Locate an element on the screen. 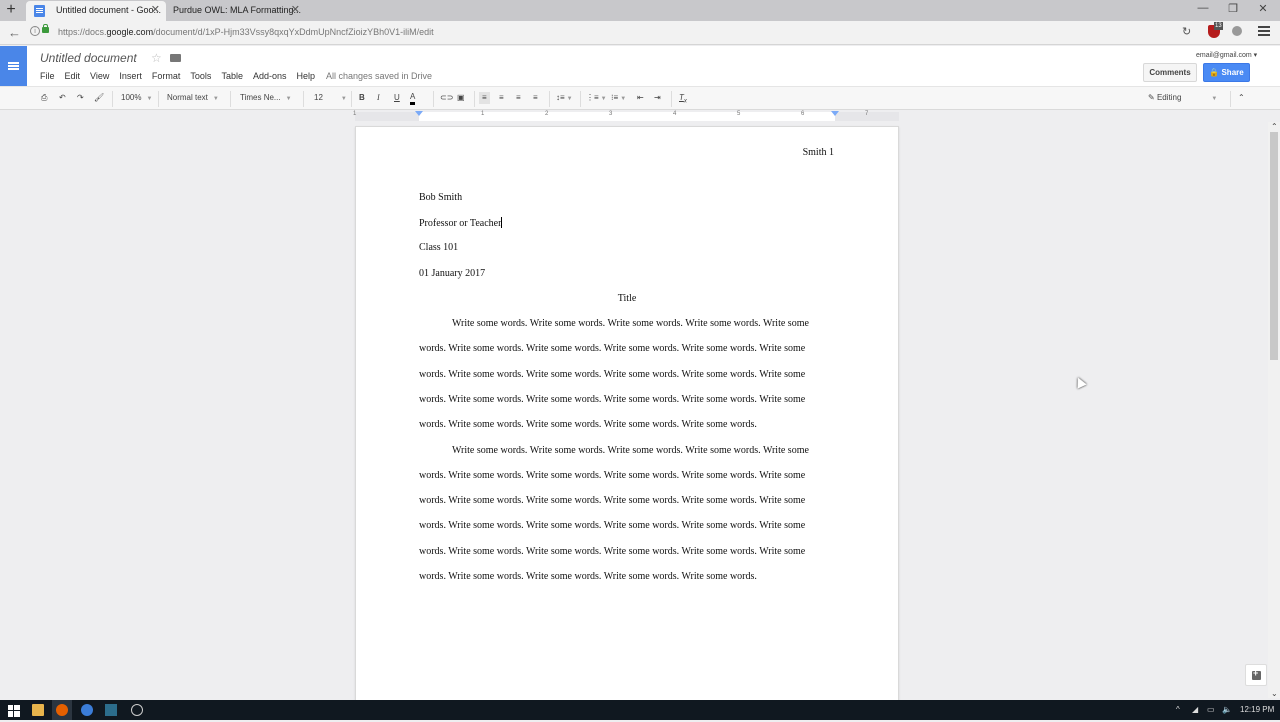  file-explorer-icon is located at coordinates (38, 710).